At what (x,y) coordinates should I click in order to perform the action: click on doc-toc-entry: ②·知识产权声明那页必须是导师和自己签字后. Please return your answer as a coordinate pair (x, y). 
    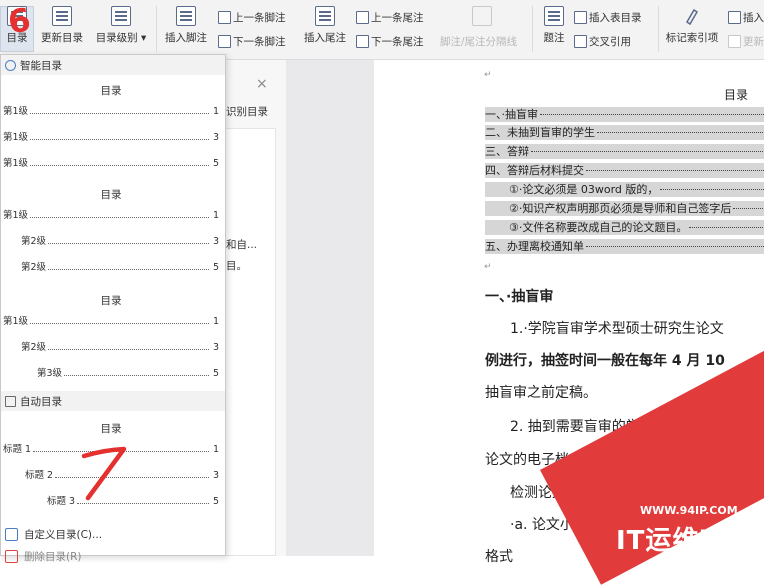
    Looking at the image, I should click on (624, 208).